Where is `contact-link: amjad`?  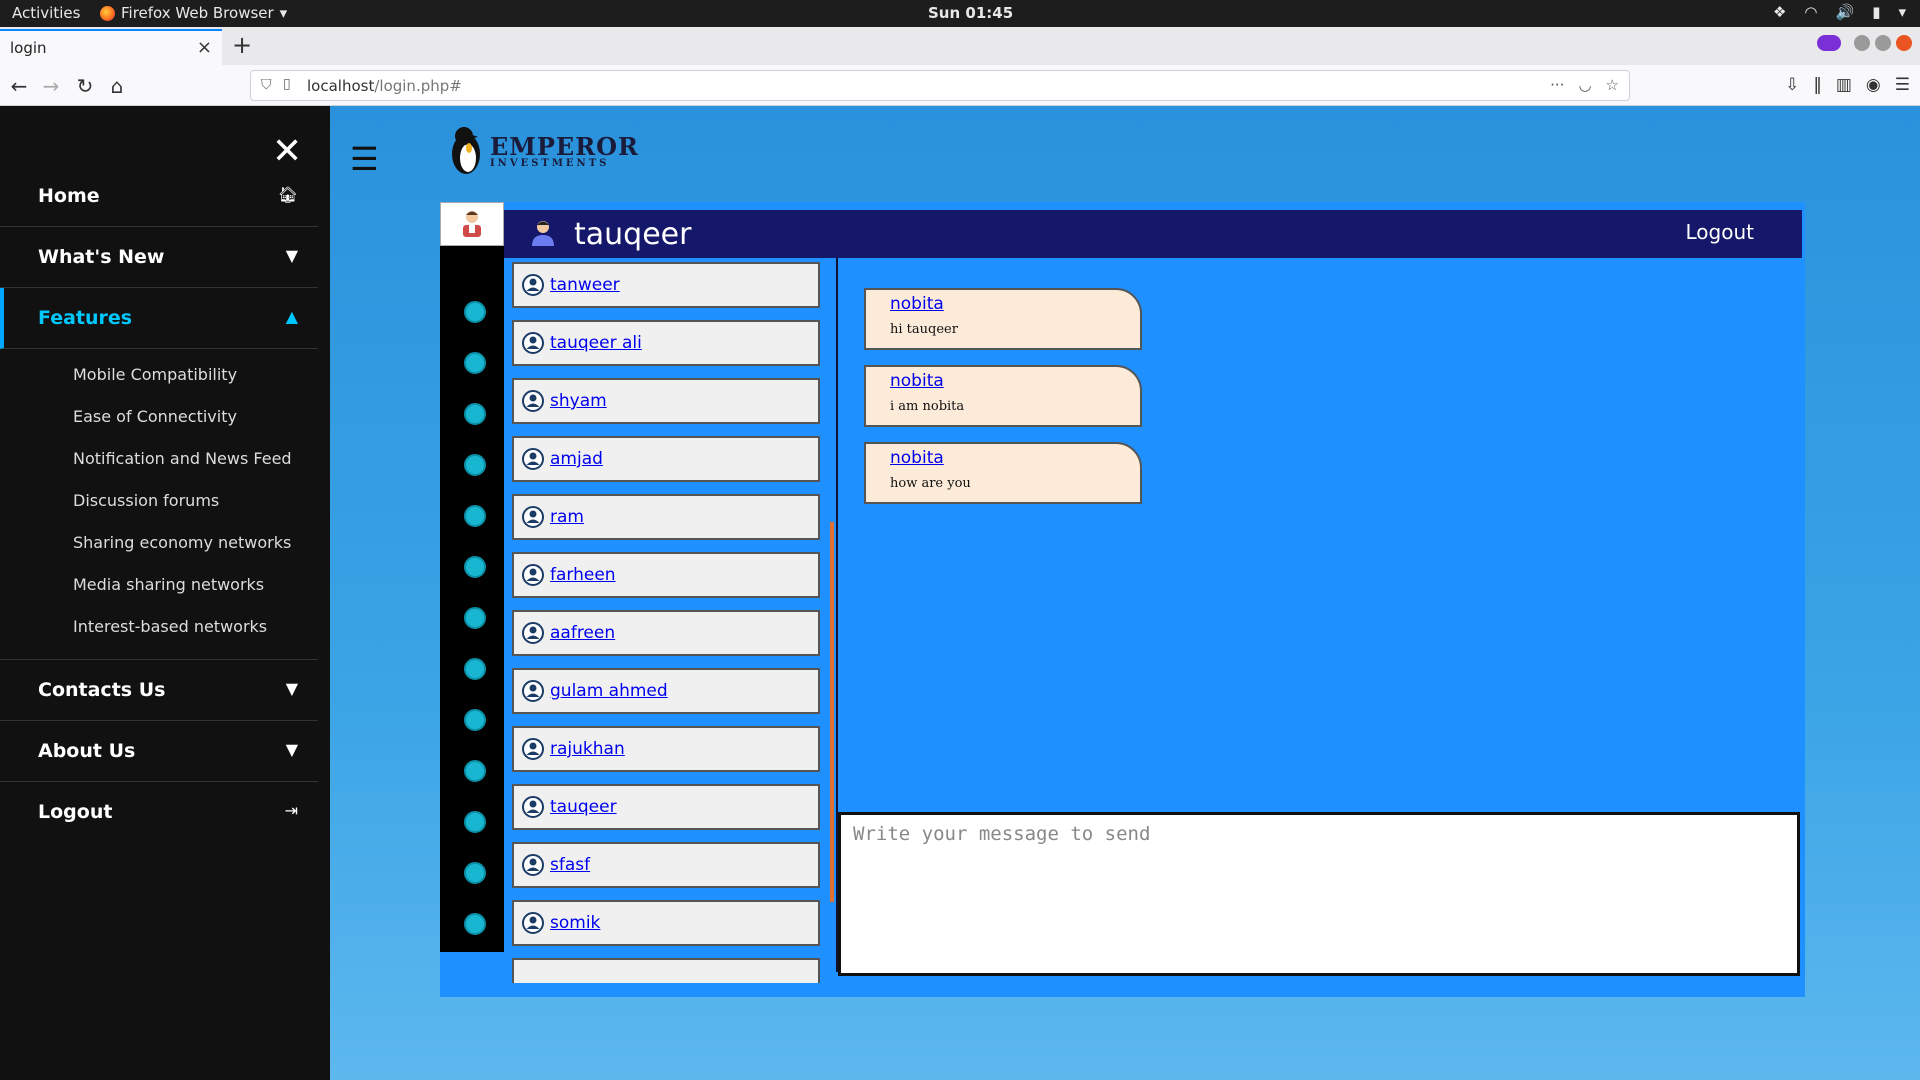
contact-link: amjad is located at coordinates (576, 459).